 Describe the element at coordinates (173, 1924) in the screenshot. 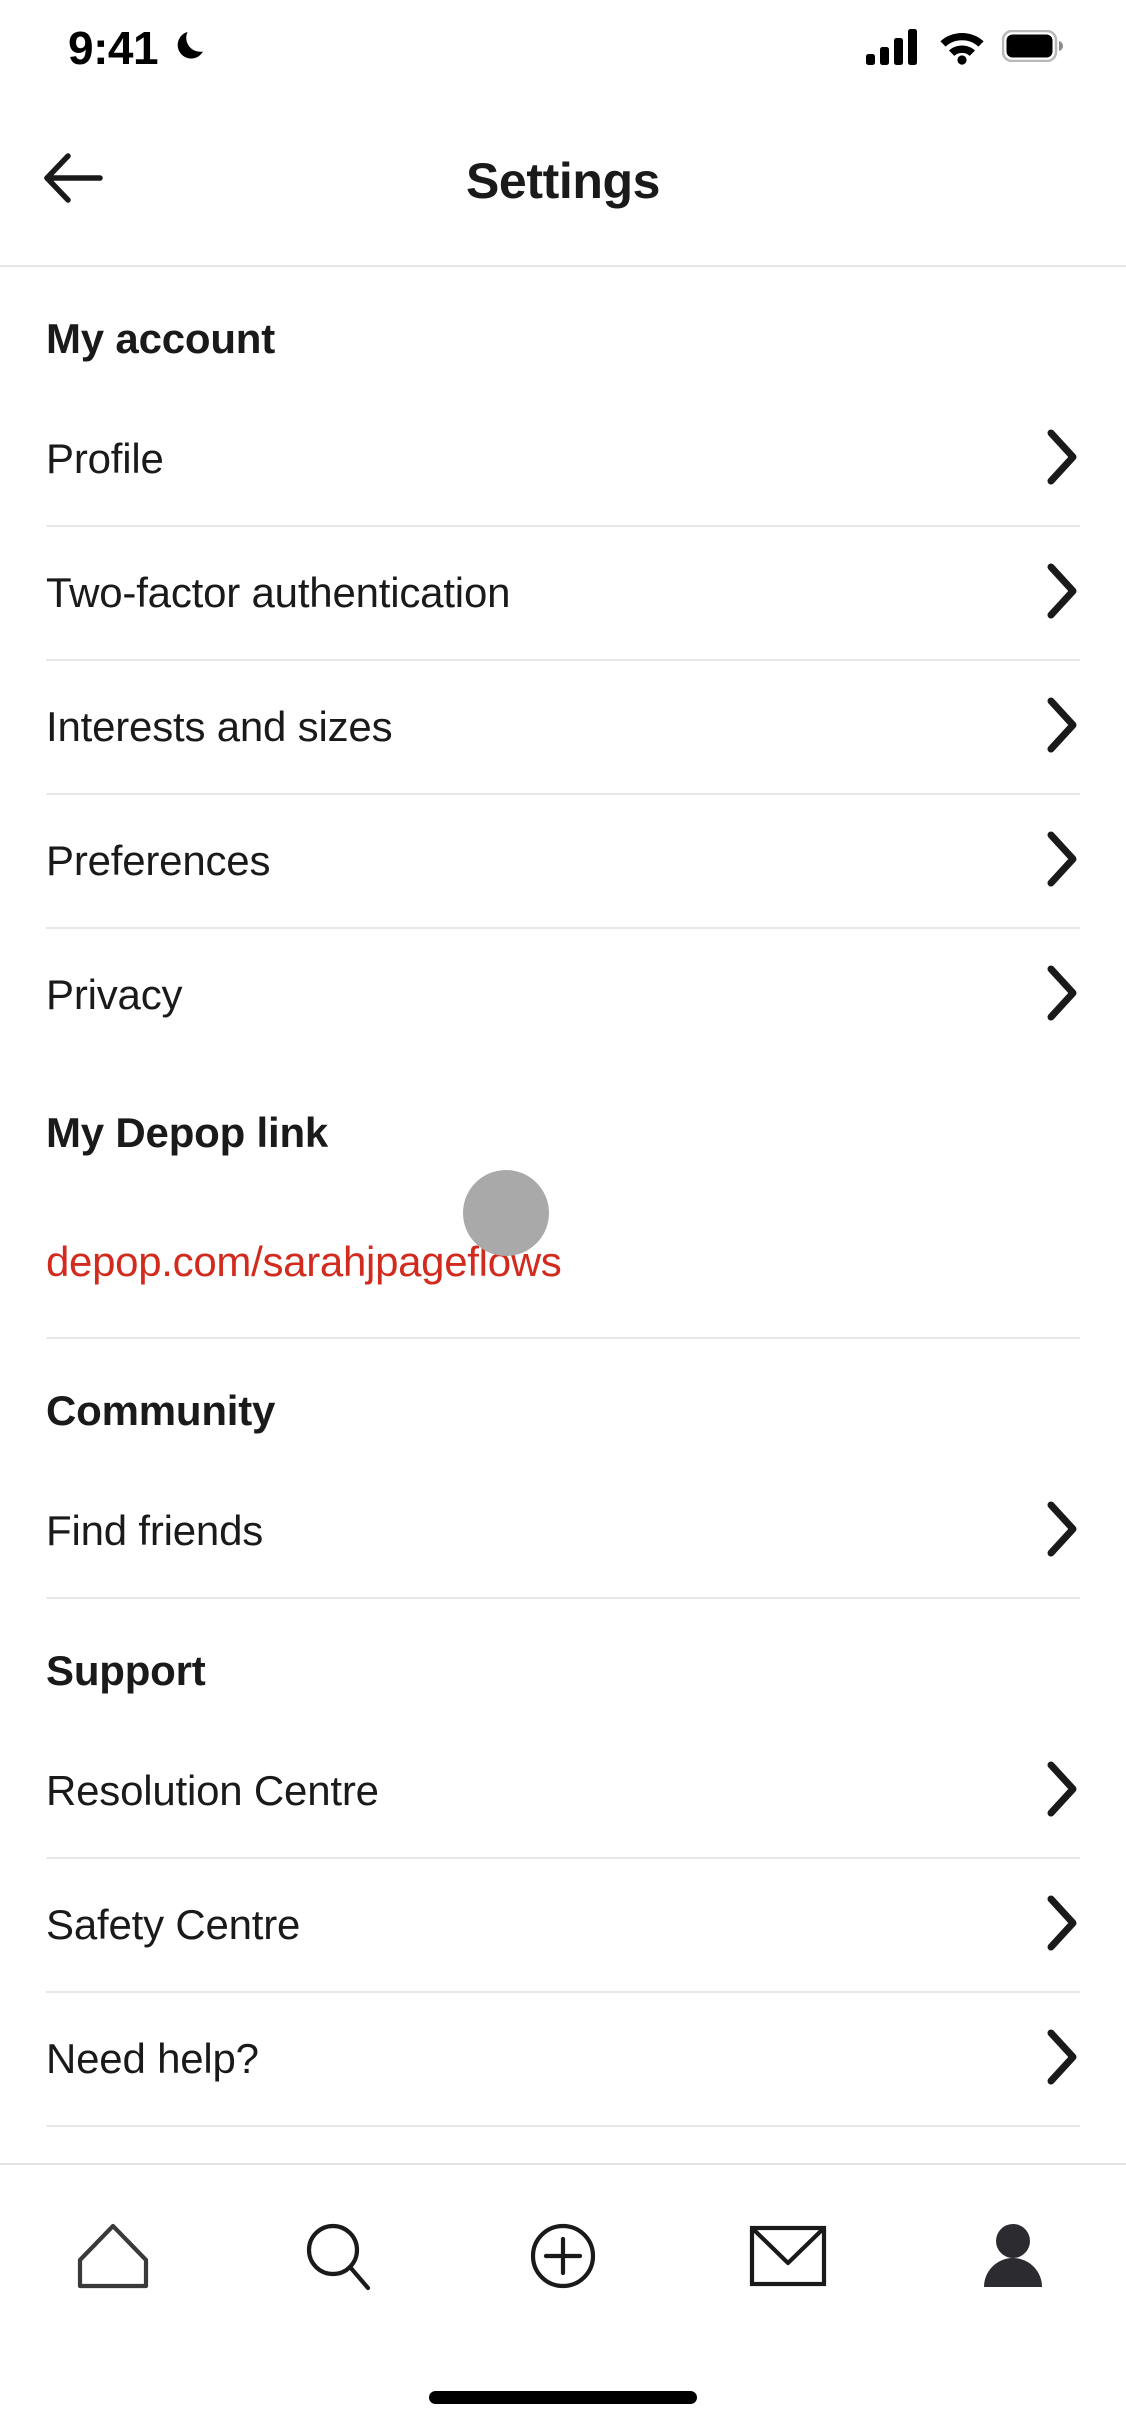

I see `row-label: Safety Centre` at that location.